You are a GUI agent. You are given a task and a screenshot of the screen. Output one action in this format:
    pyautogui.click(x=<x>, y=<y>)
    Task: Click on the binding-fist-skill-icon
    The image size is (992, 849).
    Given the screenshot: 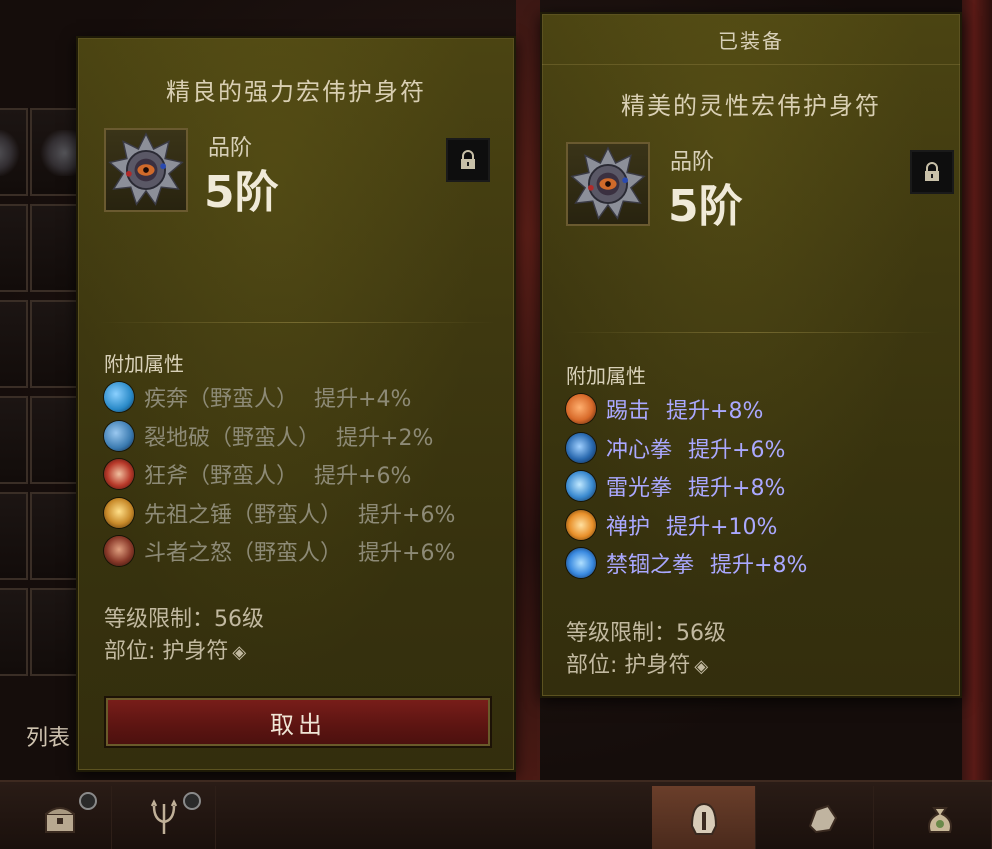 What is the action you would take?
    pyautogui.click(x=581, y=563)
    